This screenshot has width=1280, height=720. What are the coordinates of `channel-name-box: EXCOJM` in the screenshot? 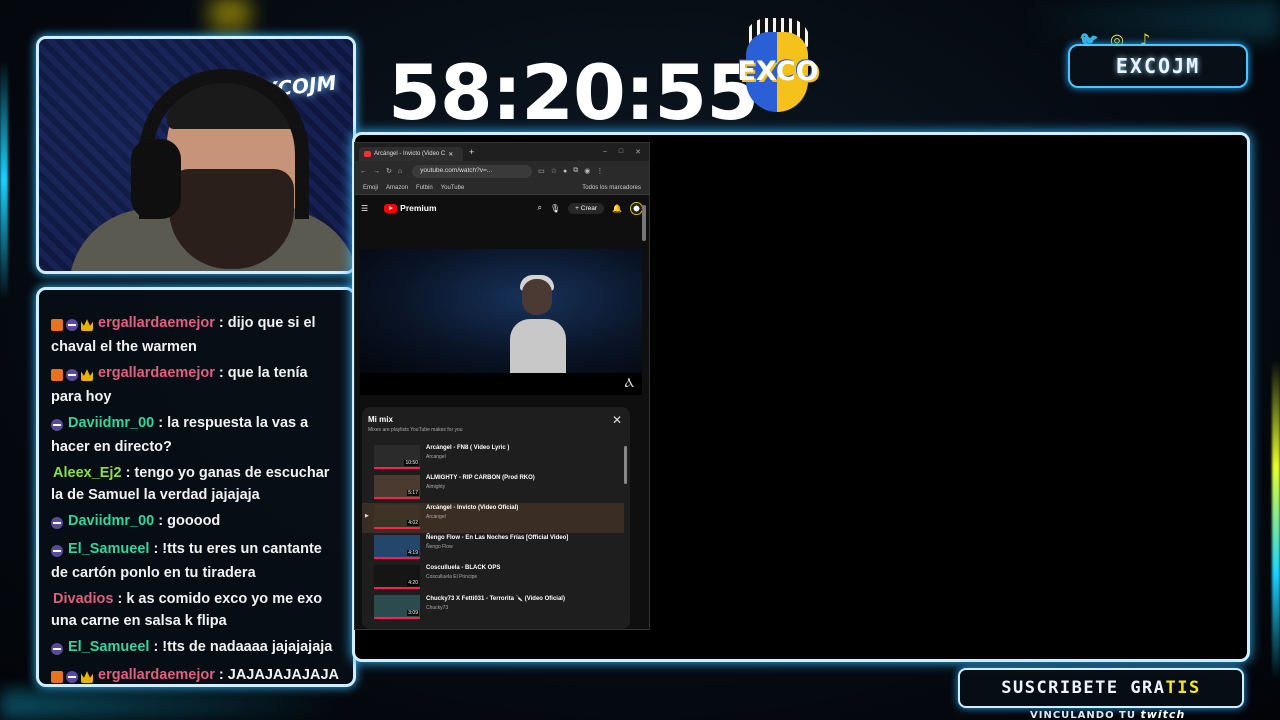 It's located at (1158, 66).